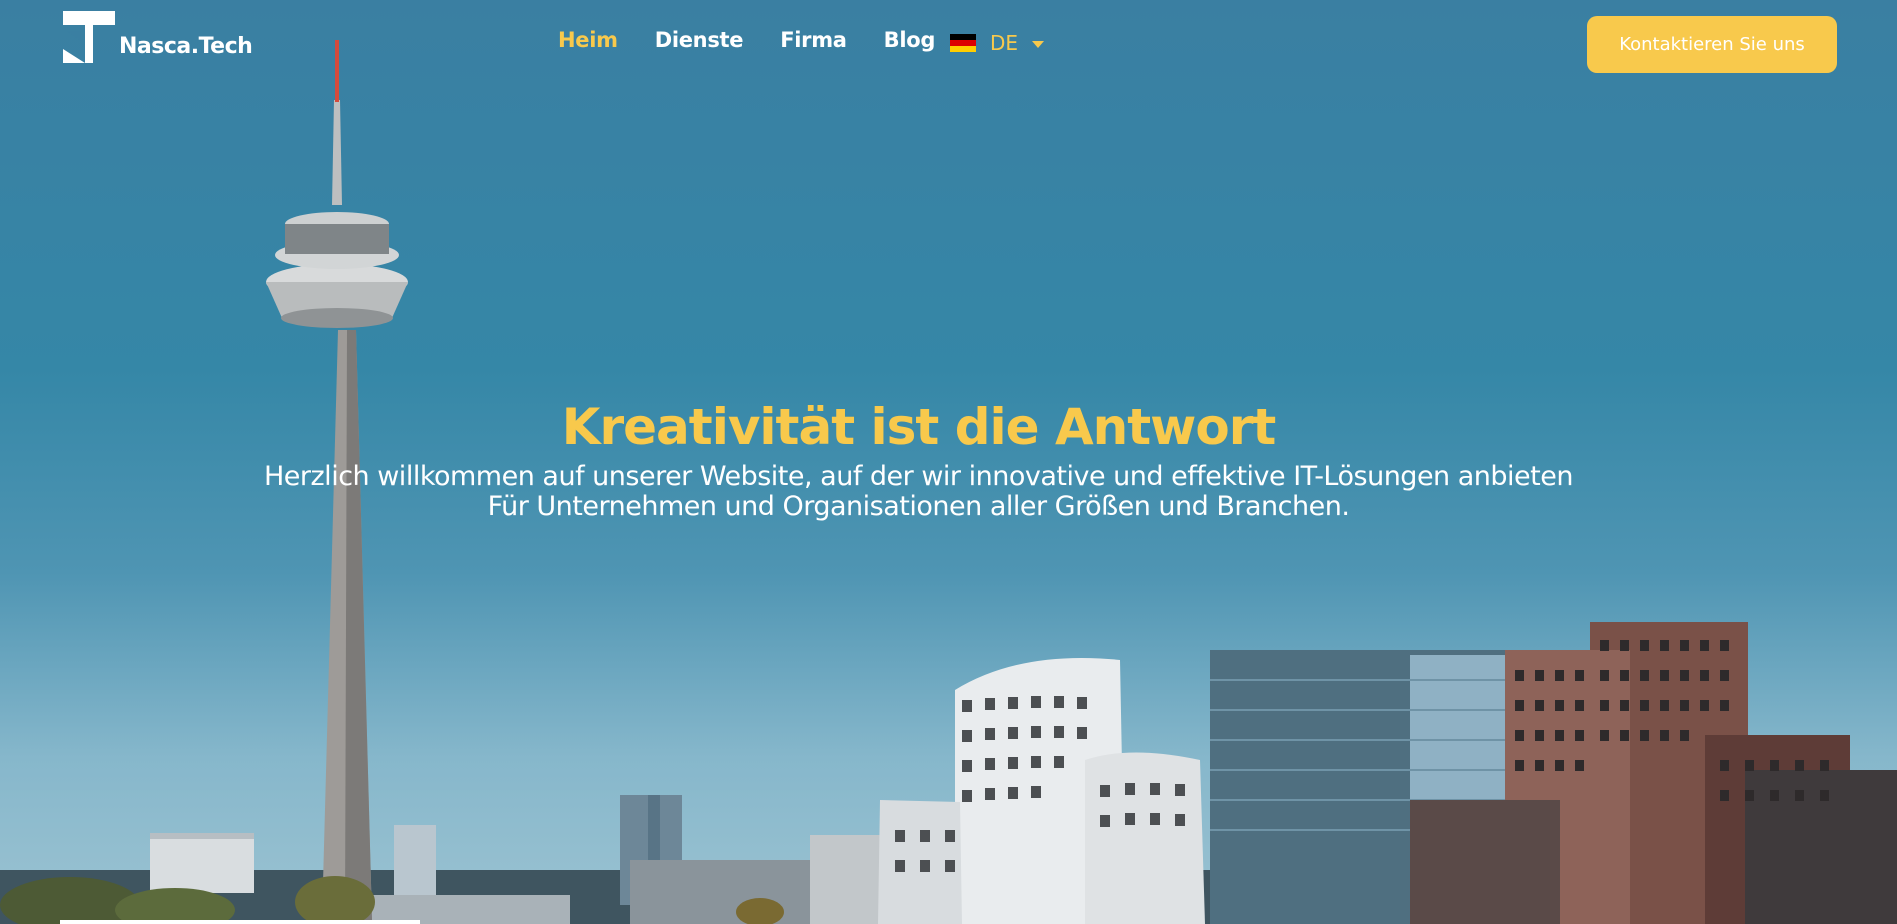 This screenshot has height=924, width=1897. I want to click on bottom-divider, so click(240, 922).